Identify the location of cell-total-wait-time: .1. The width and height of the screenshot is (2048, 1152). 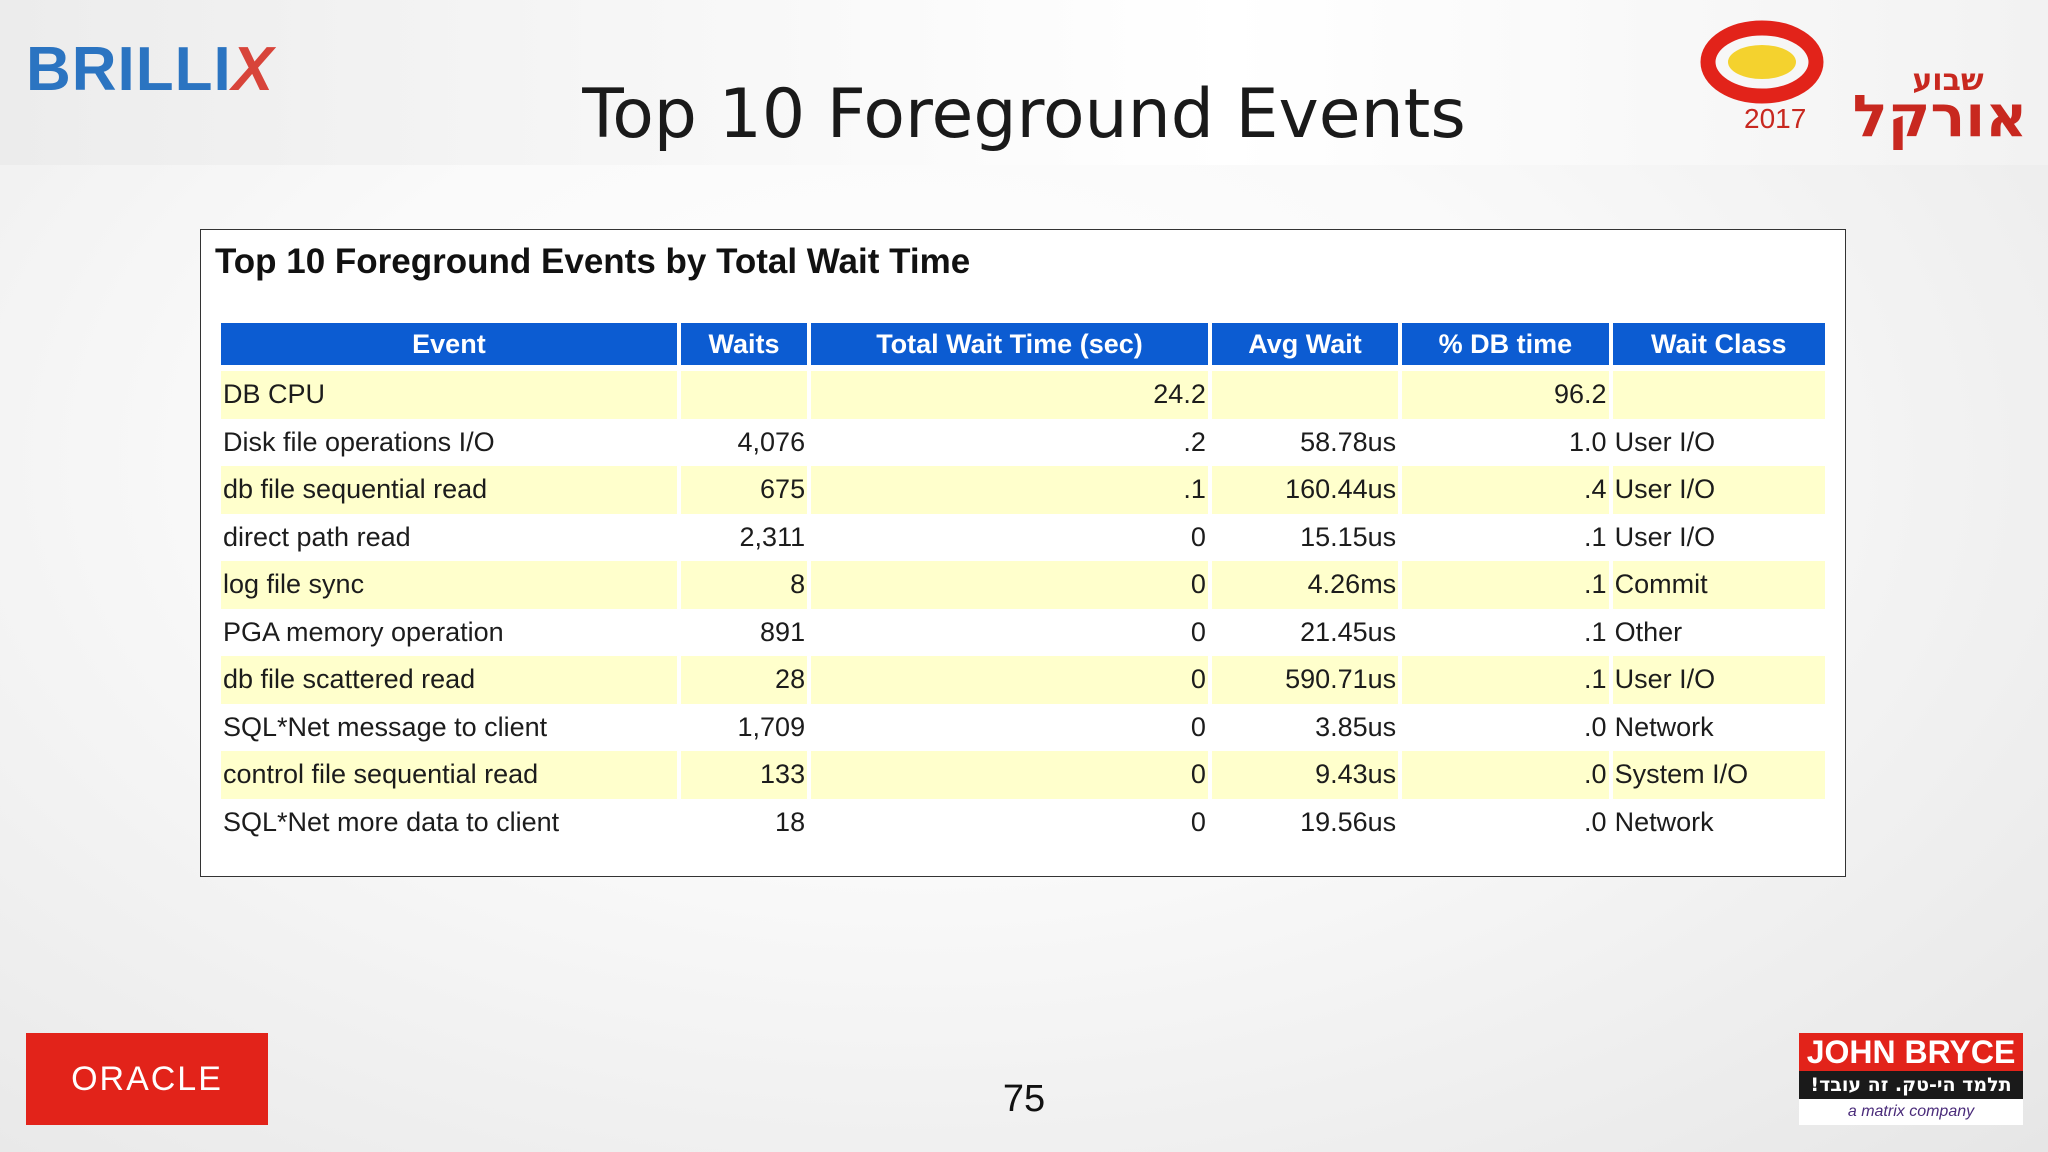
(1009, 490).